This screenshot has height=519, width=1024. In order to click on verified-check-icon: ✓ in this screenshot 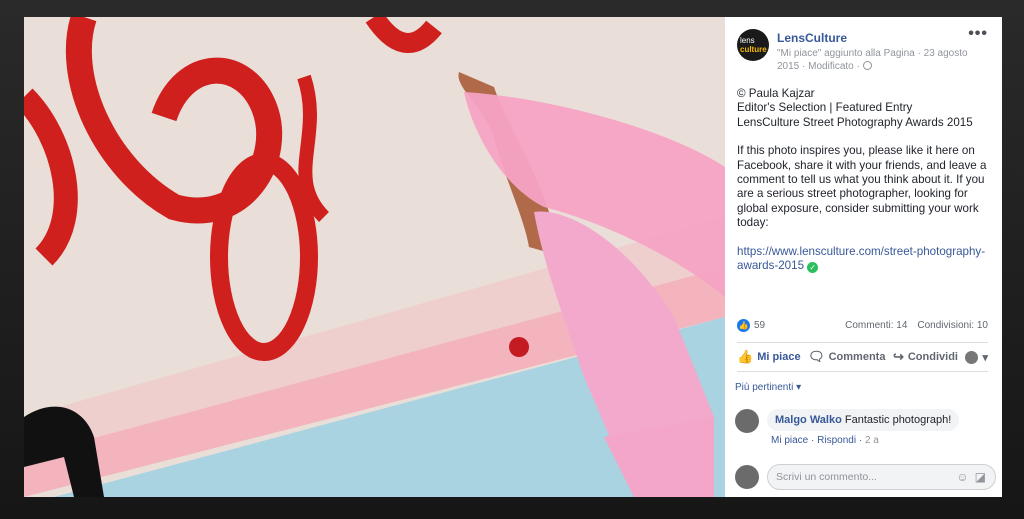, I will do `click(813, 268)`.